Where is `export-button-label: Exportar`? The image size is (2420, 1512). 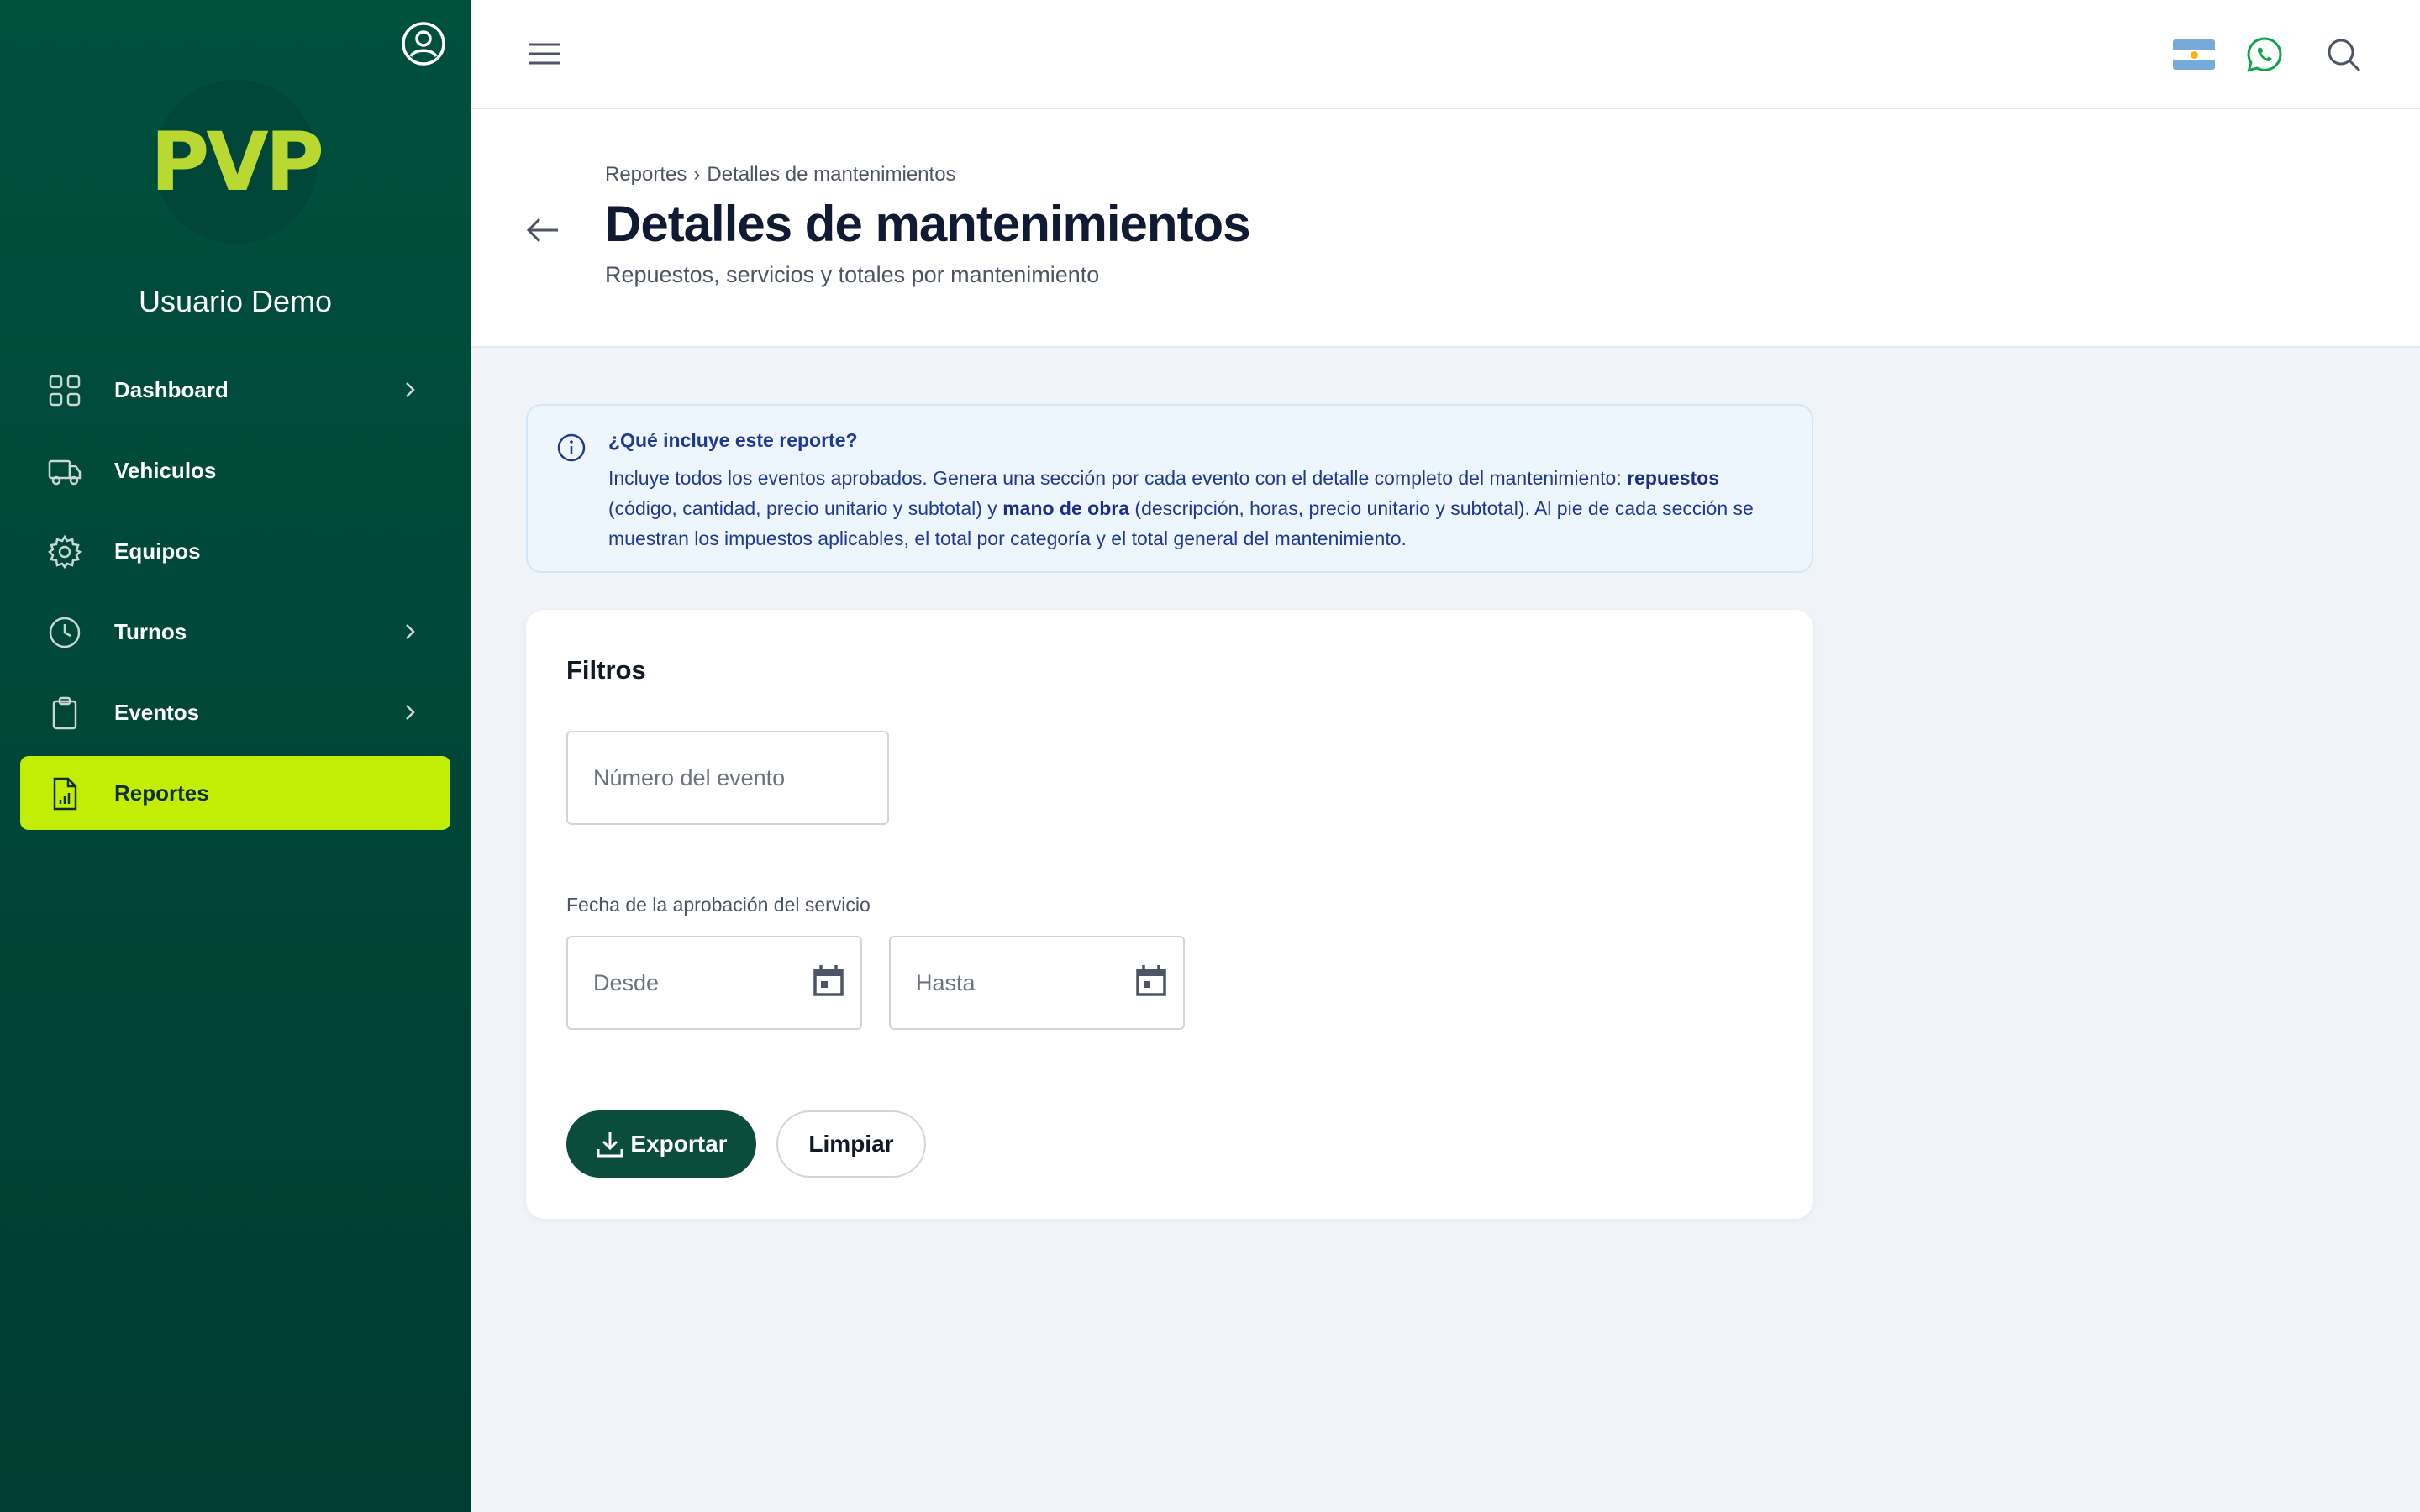
export-button-label: Exportar is located at coordinates (679, 1144).